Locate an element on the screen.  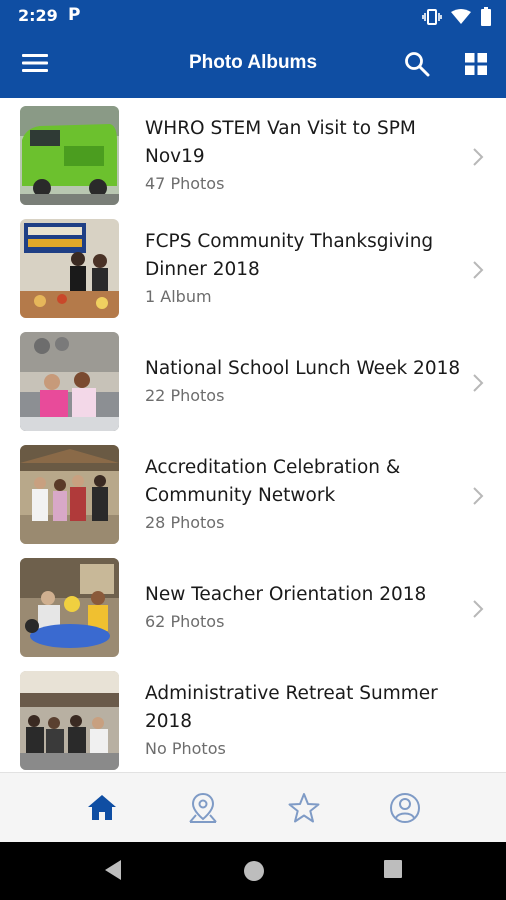
album-title-line2: 2018 is located at coordinates (169, 721).